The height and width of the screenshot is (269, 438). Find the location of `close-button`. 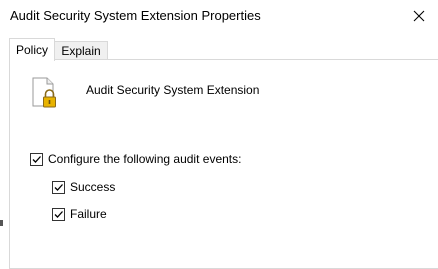

close-button is located at coordinates (419, 15).